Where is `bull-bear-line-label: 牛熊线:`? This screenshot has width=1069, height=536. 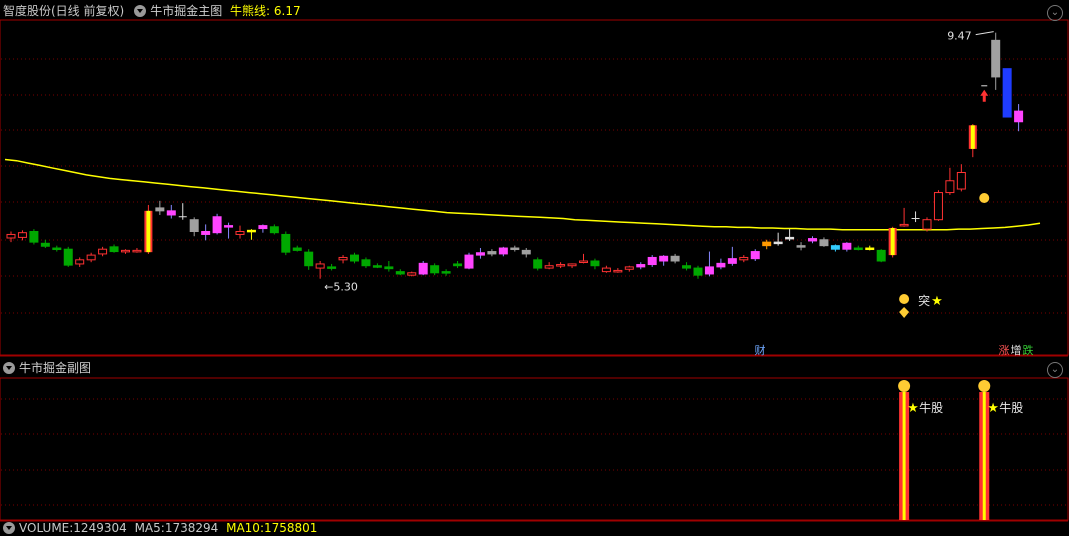 bull-bear-line-label: 牛熊线: is located at coordinates (250, 11).